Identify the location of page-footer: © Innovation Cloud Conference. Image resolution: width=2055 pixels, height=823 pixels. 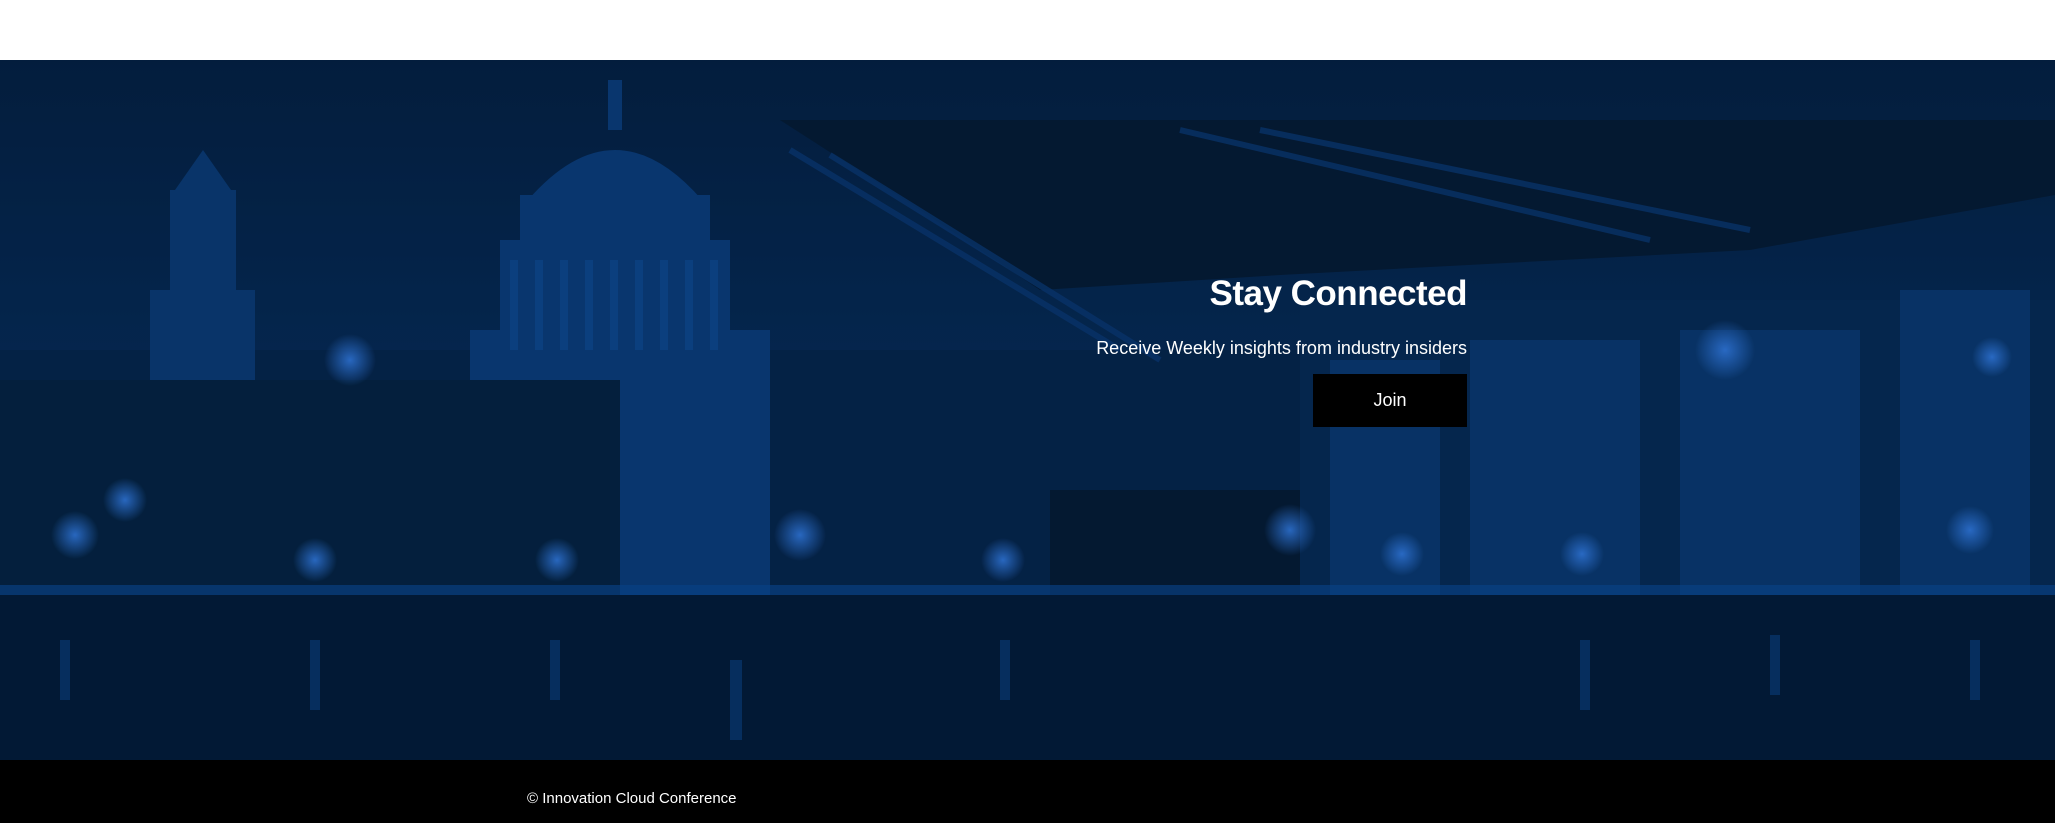
(1027, 791).